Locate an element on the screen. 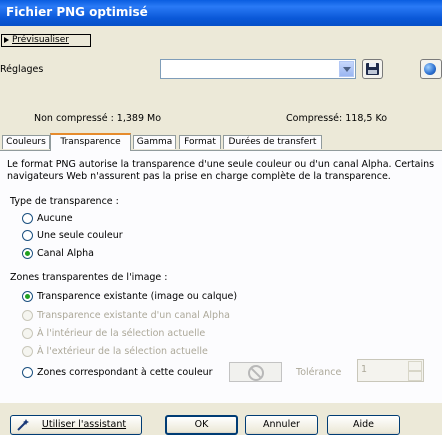 The image size is (442, 435). spin-down-button is located at coordinates (415, 376).